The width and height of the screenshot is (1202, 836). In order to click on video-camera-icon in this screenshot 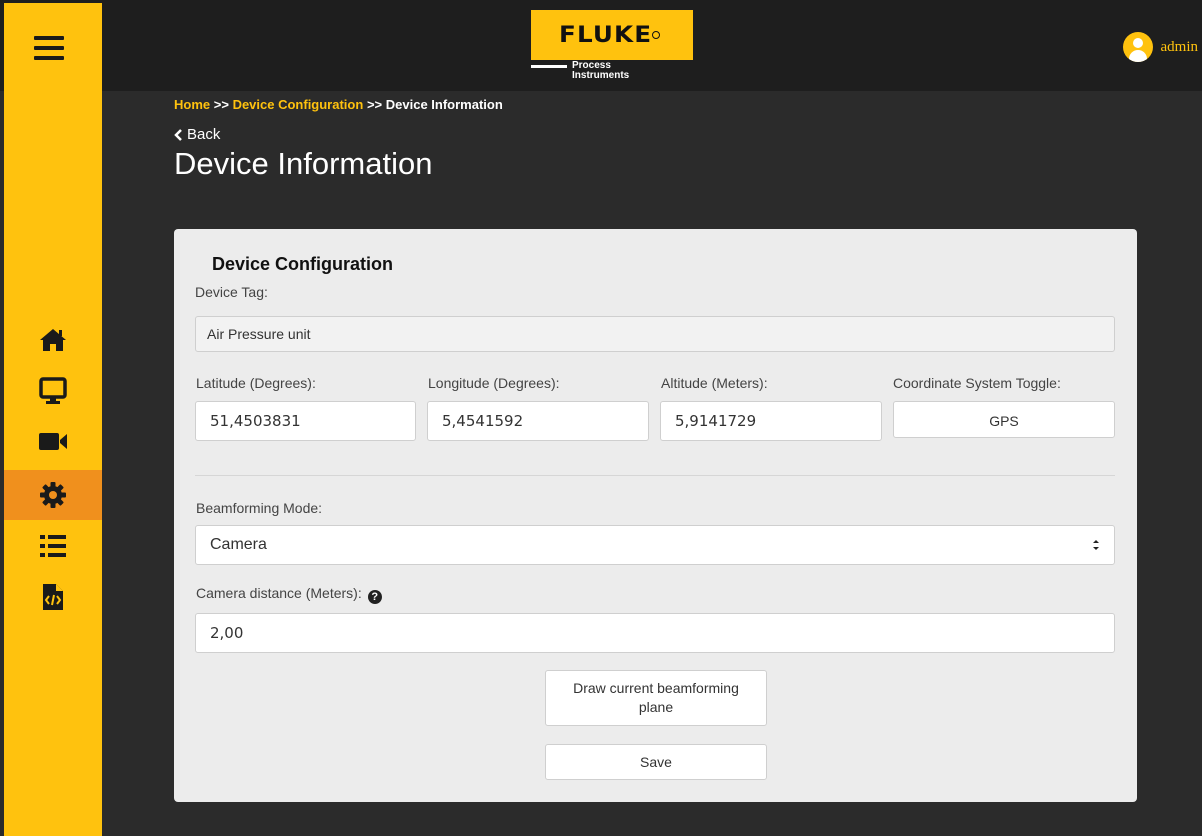, I will do `click(53, 441)`.